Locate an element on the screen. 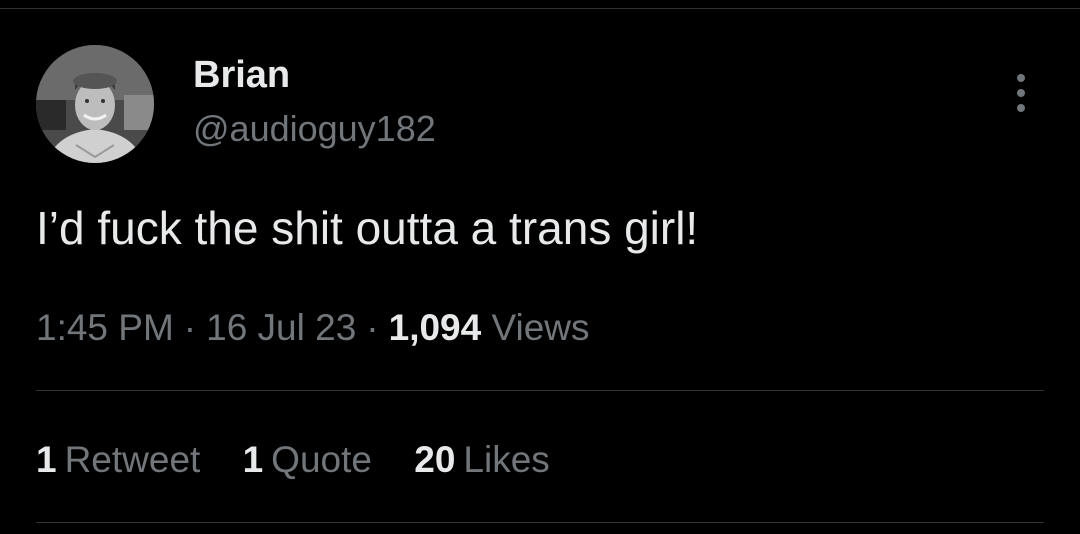  tweet-meta: 1:45 PM · 16 Jul 23 · 1,094 Views is located at coordinates (313, 328).